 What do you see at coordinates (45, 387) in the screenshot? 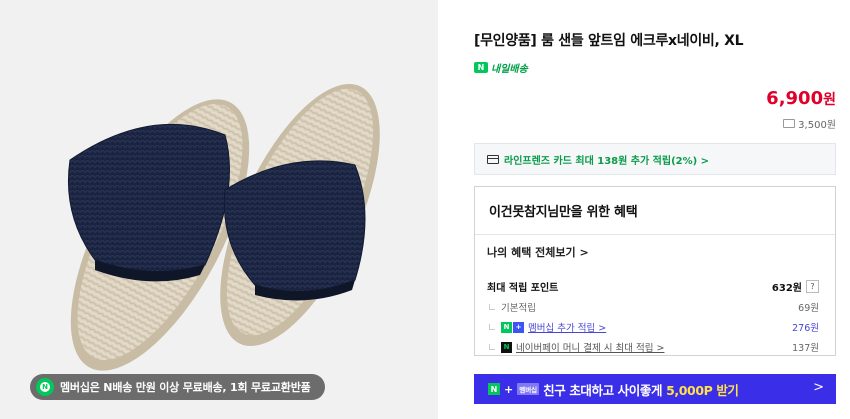
I see `membership-n-icon: N` at bounding box center [45, 387].